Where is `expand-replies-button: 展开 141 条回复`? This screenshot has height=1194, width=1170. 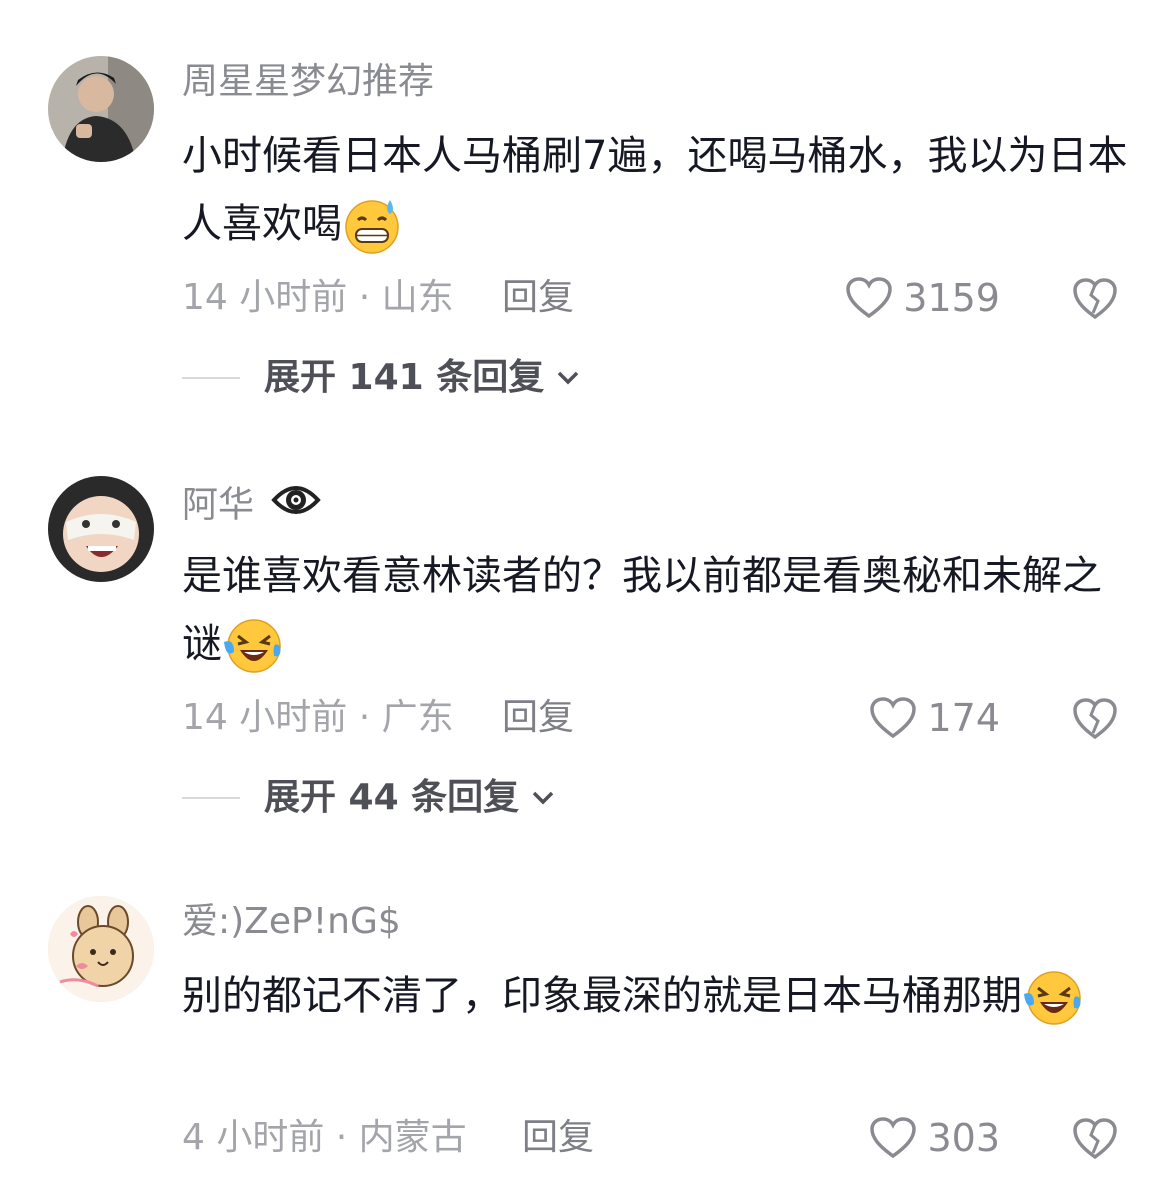
expand-replies-button: 展开 141 条回复 is located at coordinates (382, 378).